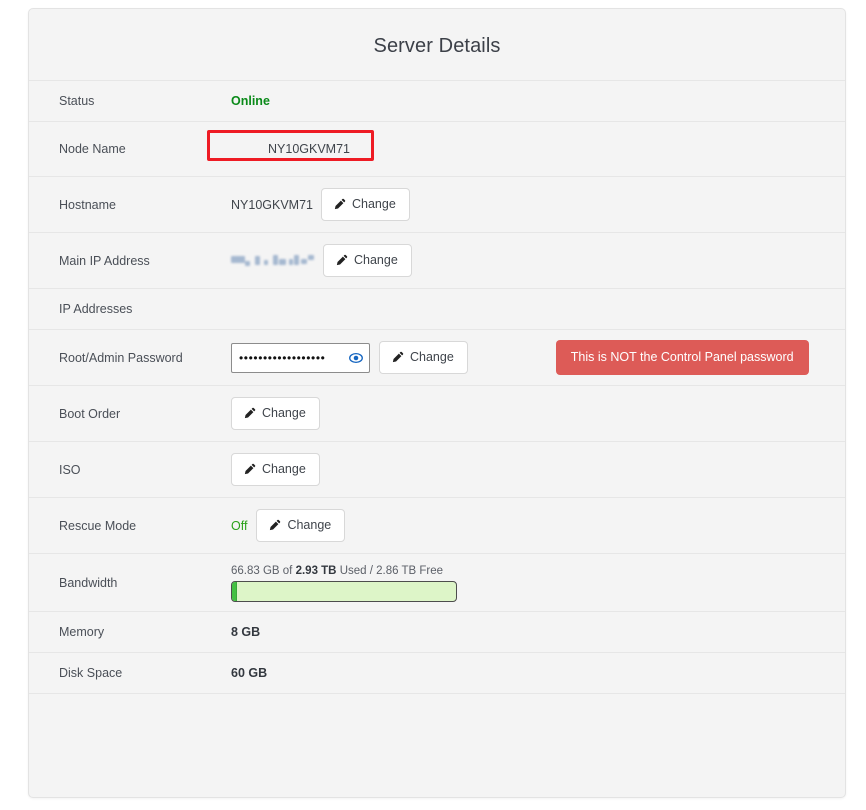  What do you see at coordinates (538, 149) in the screenshot?
I see `row-value-node-name: NY10GKVM71` at bounding box center [538, 149].